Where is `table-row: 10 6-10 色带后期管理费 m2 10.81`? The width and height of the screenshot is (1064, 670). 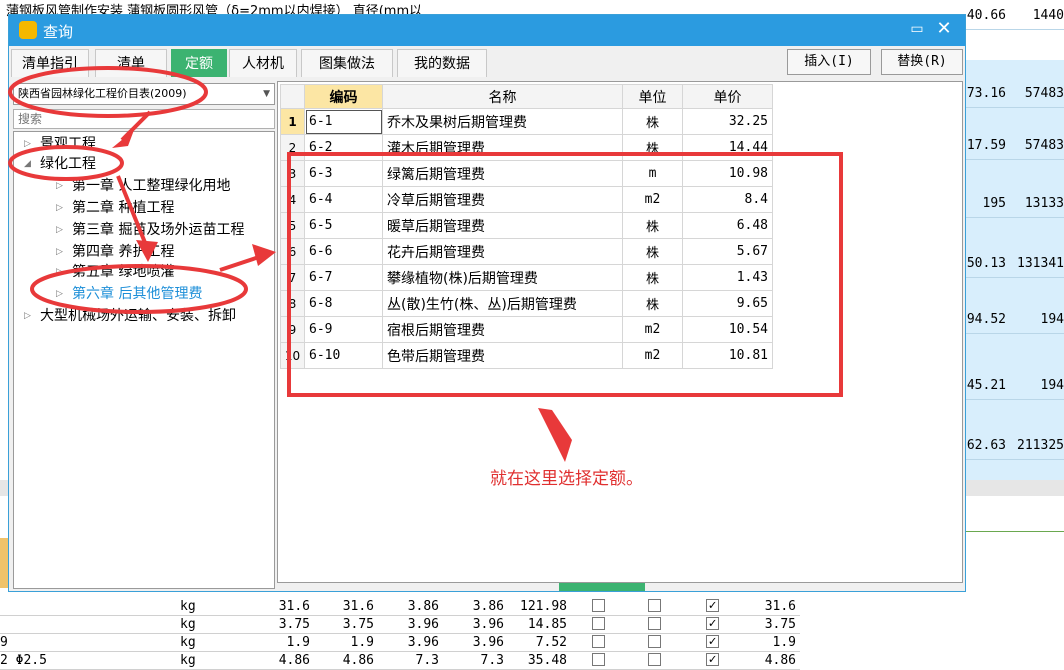
table-row: 10 6-10 色带后期管理费 m2 10.81 is located at coordinates (526, 355).